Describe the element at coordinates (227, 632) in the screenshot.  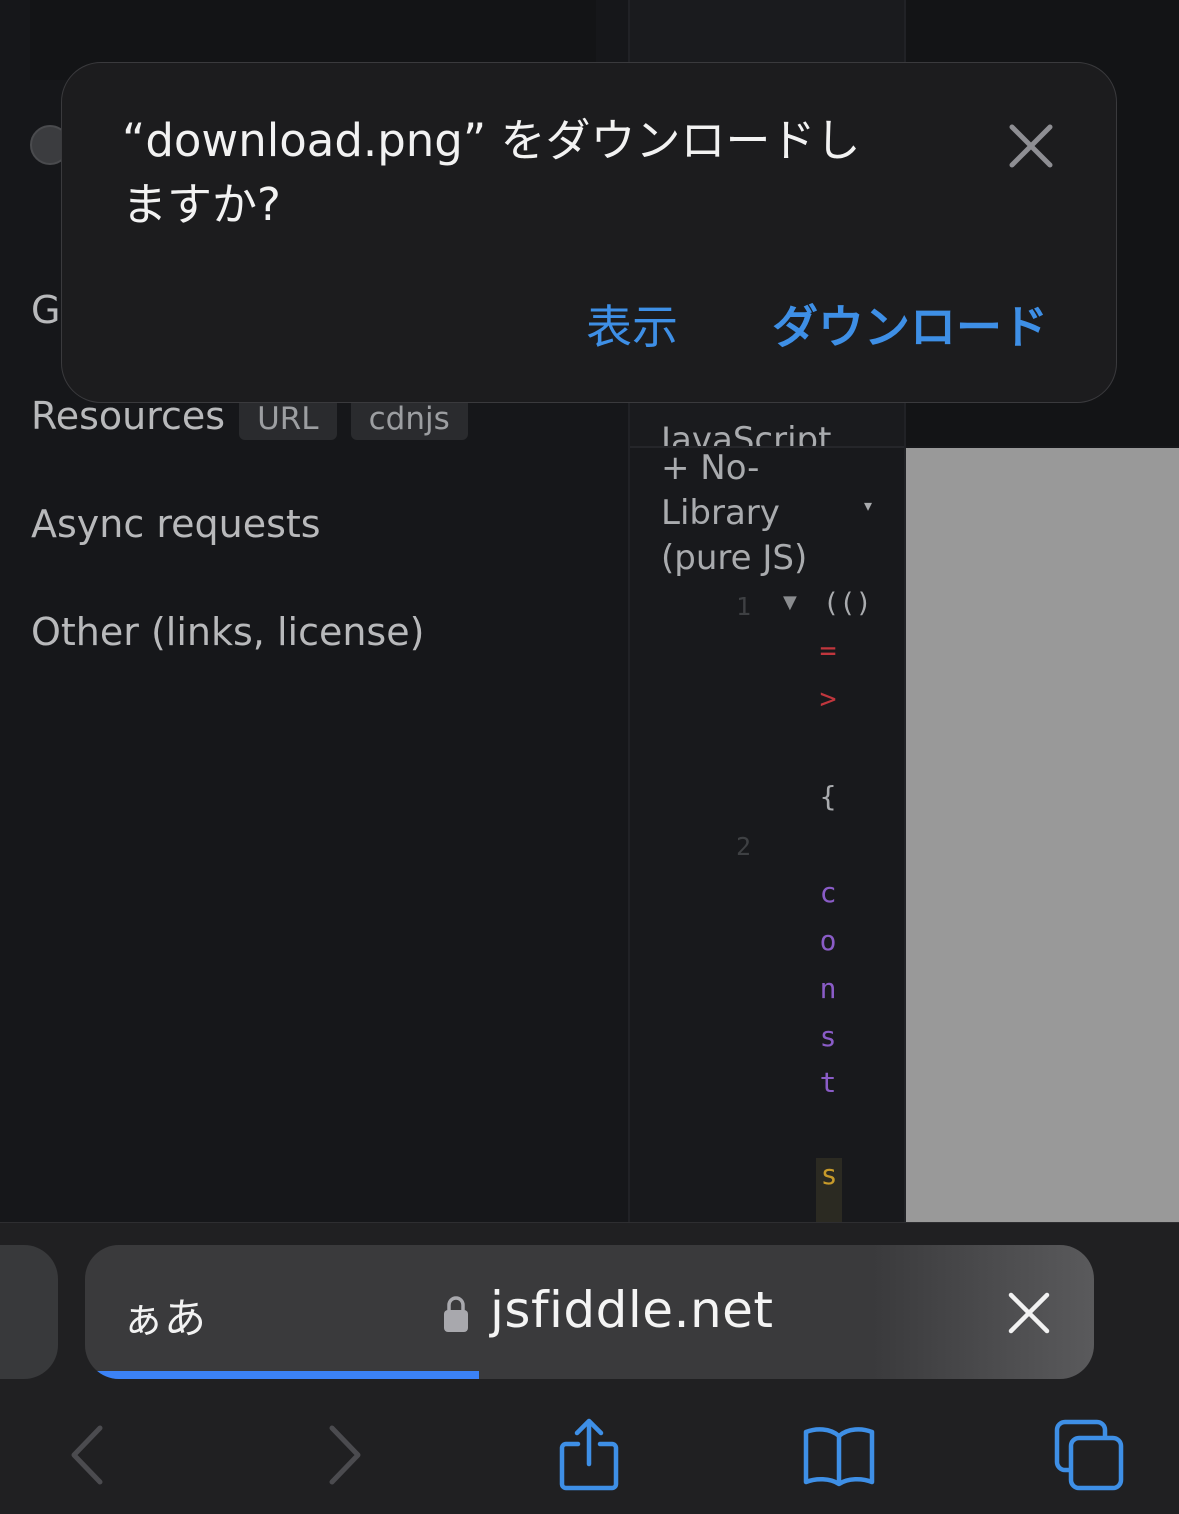
I see `sidebar-item-other: Other (links, license)` at that location.